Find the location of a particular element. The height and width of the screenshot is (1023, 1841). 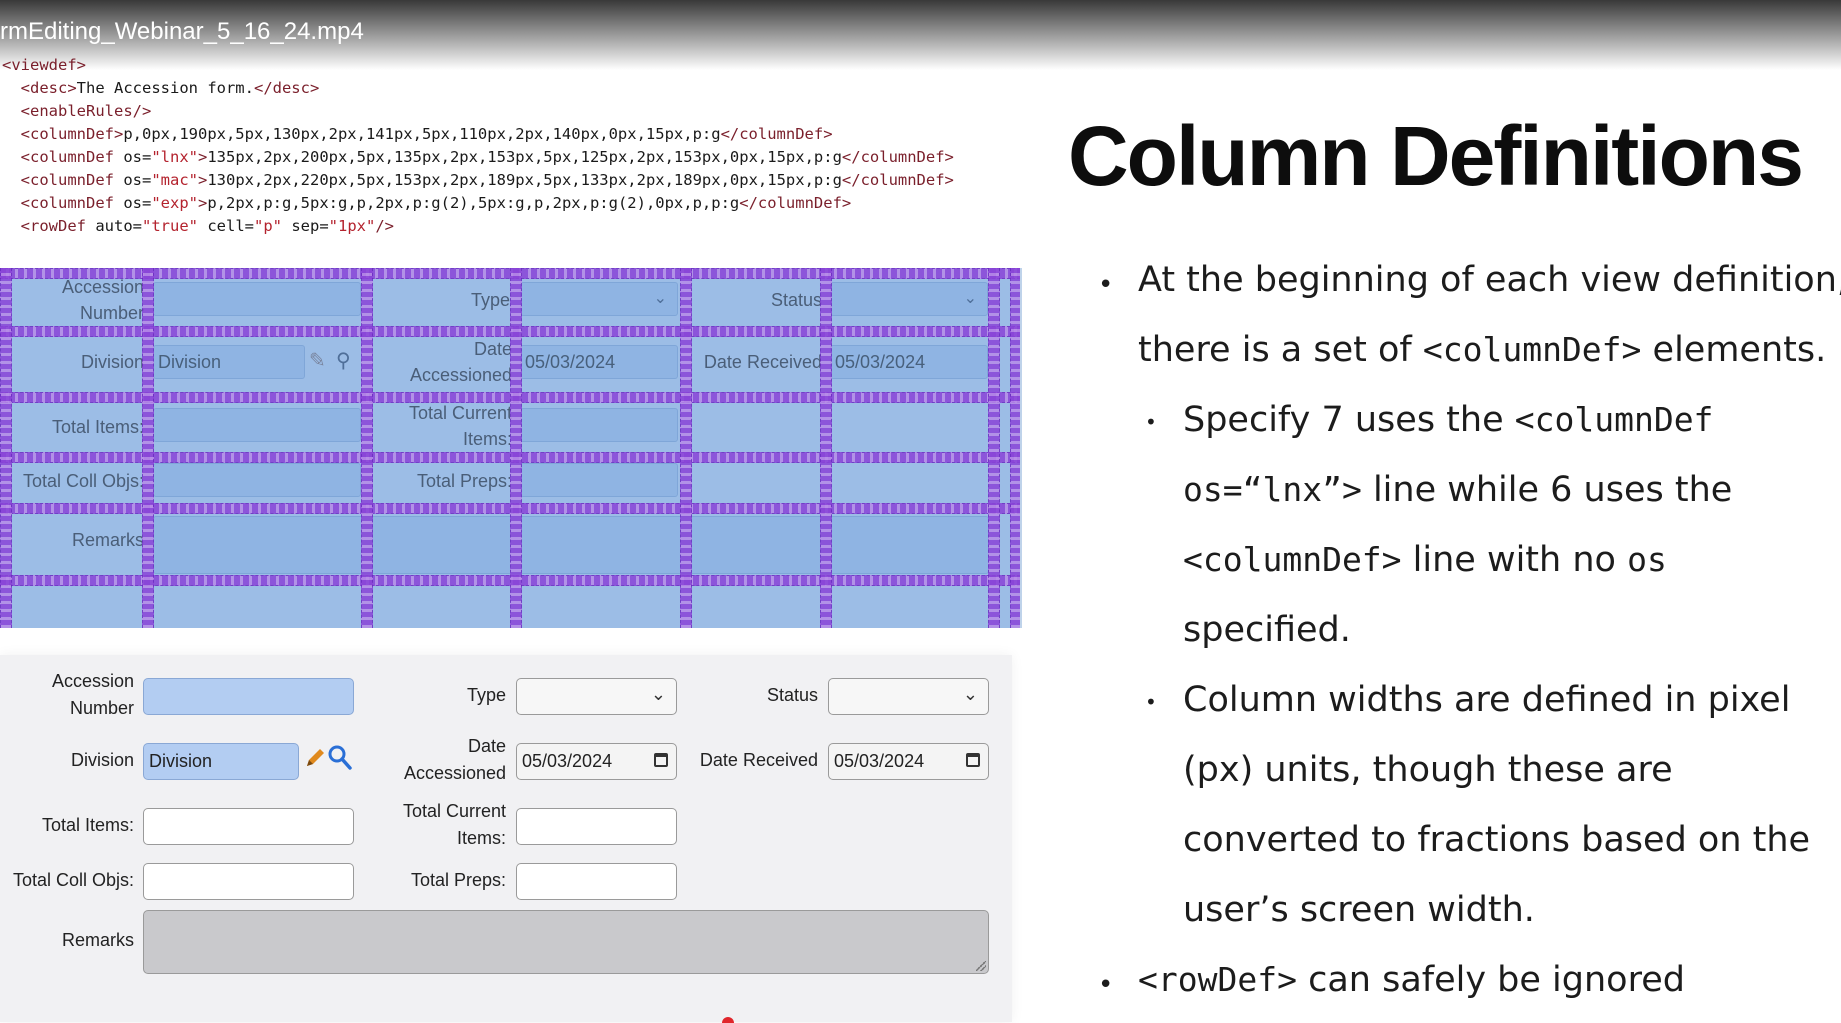

code-token: "p" is located at coordinates (268, 226).